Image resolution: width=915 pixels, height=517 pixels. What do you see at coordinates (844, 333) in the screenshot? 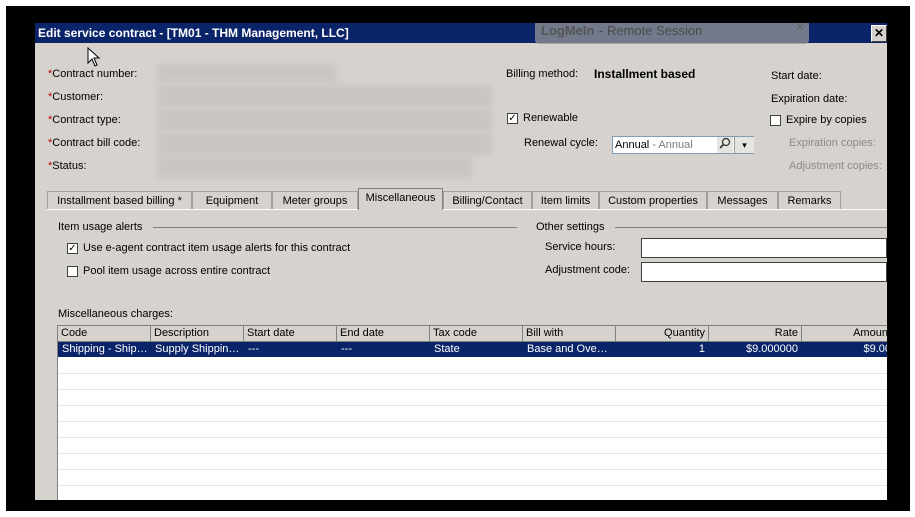
I see `col-amount: Amount` at bounding box center [844, 333].